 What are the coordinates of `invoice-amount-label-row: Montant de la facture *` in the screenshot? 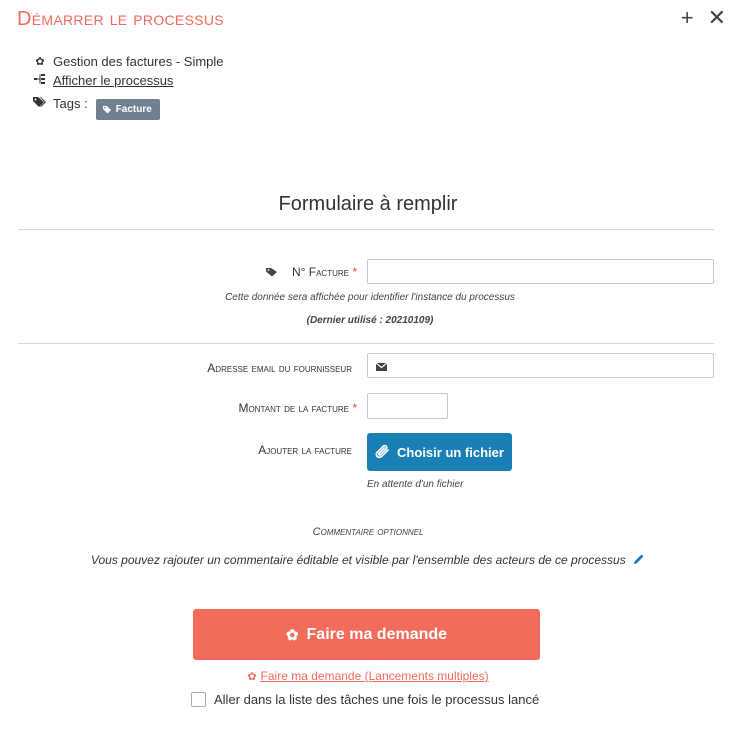 It's located at (253, 408).